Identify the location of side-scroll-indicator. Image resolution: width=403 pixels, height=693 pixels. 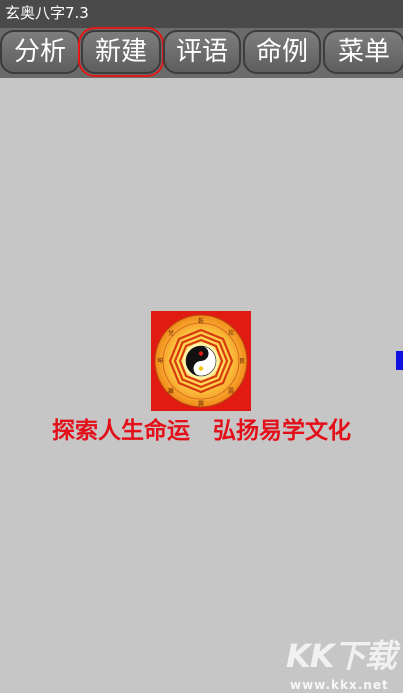
(399, 360).